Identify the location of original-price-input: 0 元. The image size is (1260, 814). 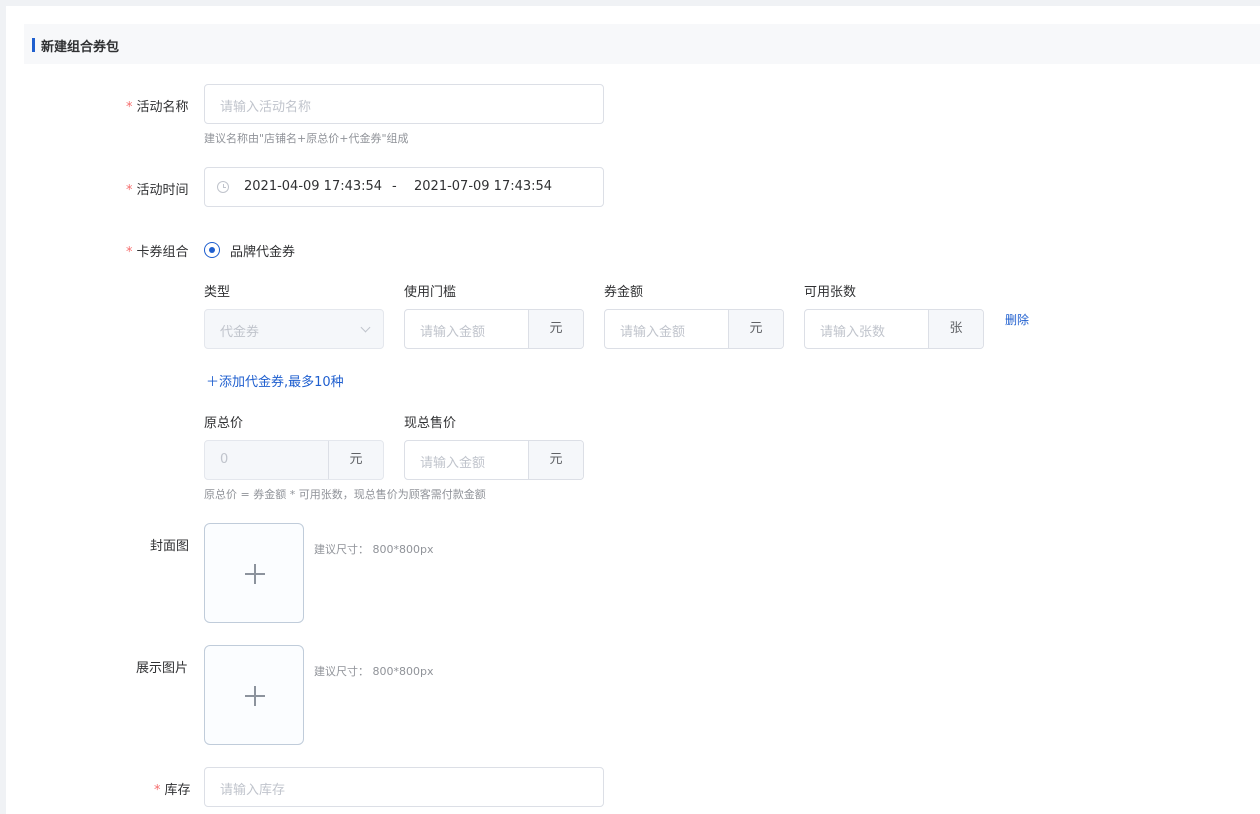
(294, 460).